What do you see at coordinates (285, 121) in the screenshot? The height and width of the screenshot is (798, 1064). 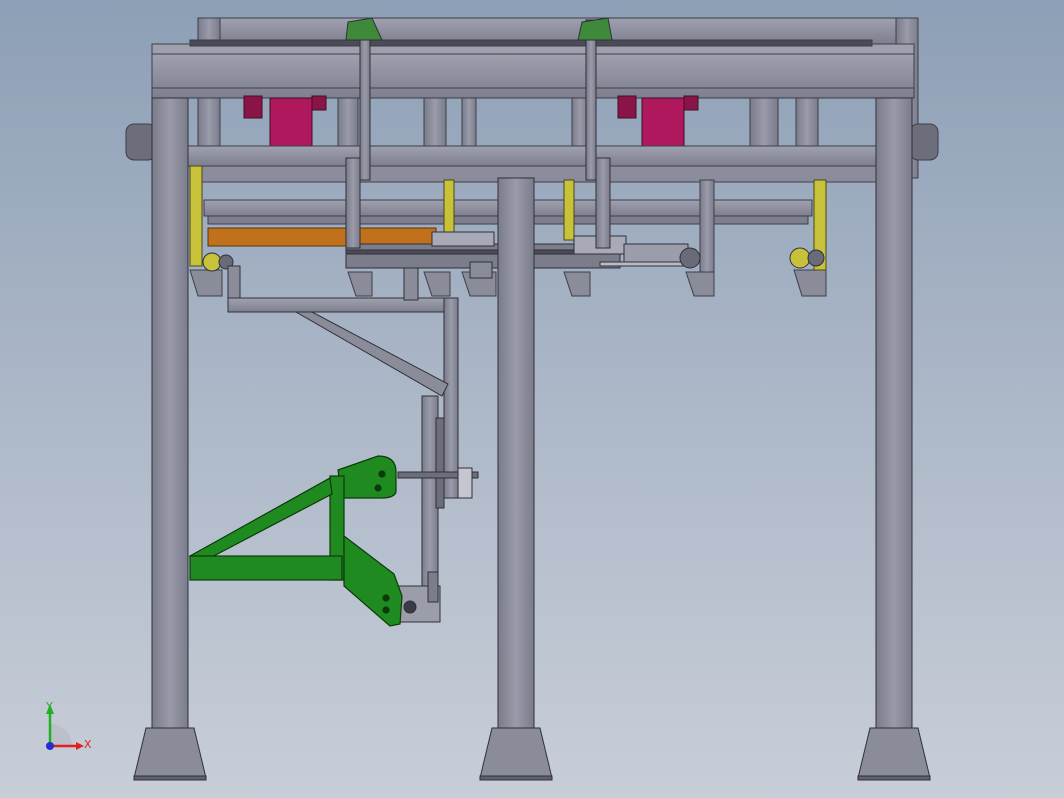 I see `drive-motor-left` at bounding box center [285, 121].